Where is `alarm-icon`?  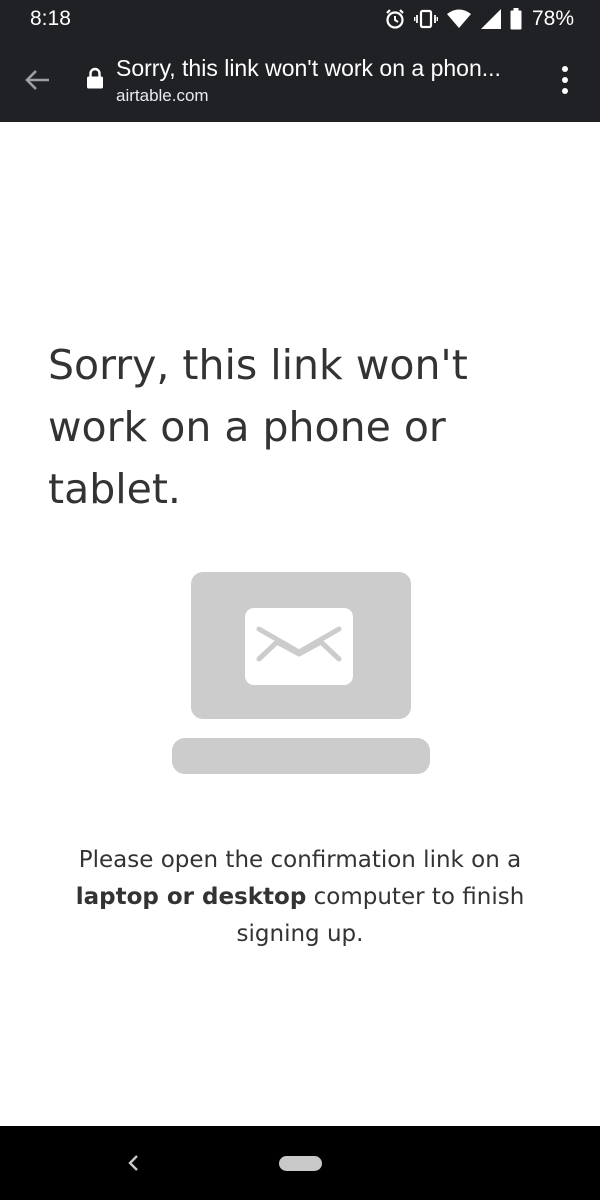 alarm-icon is located at coordinates (395, 19).